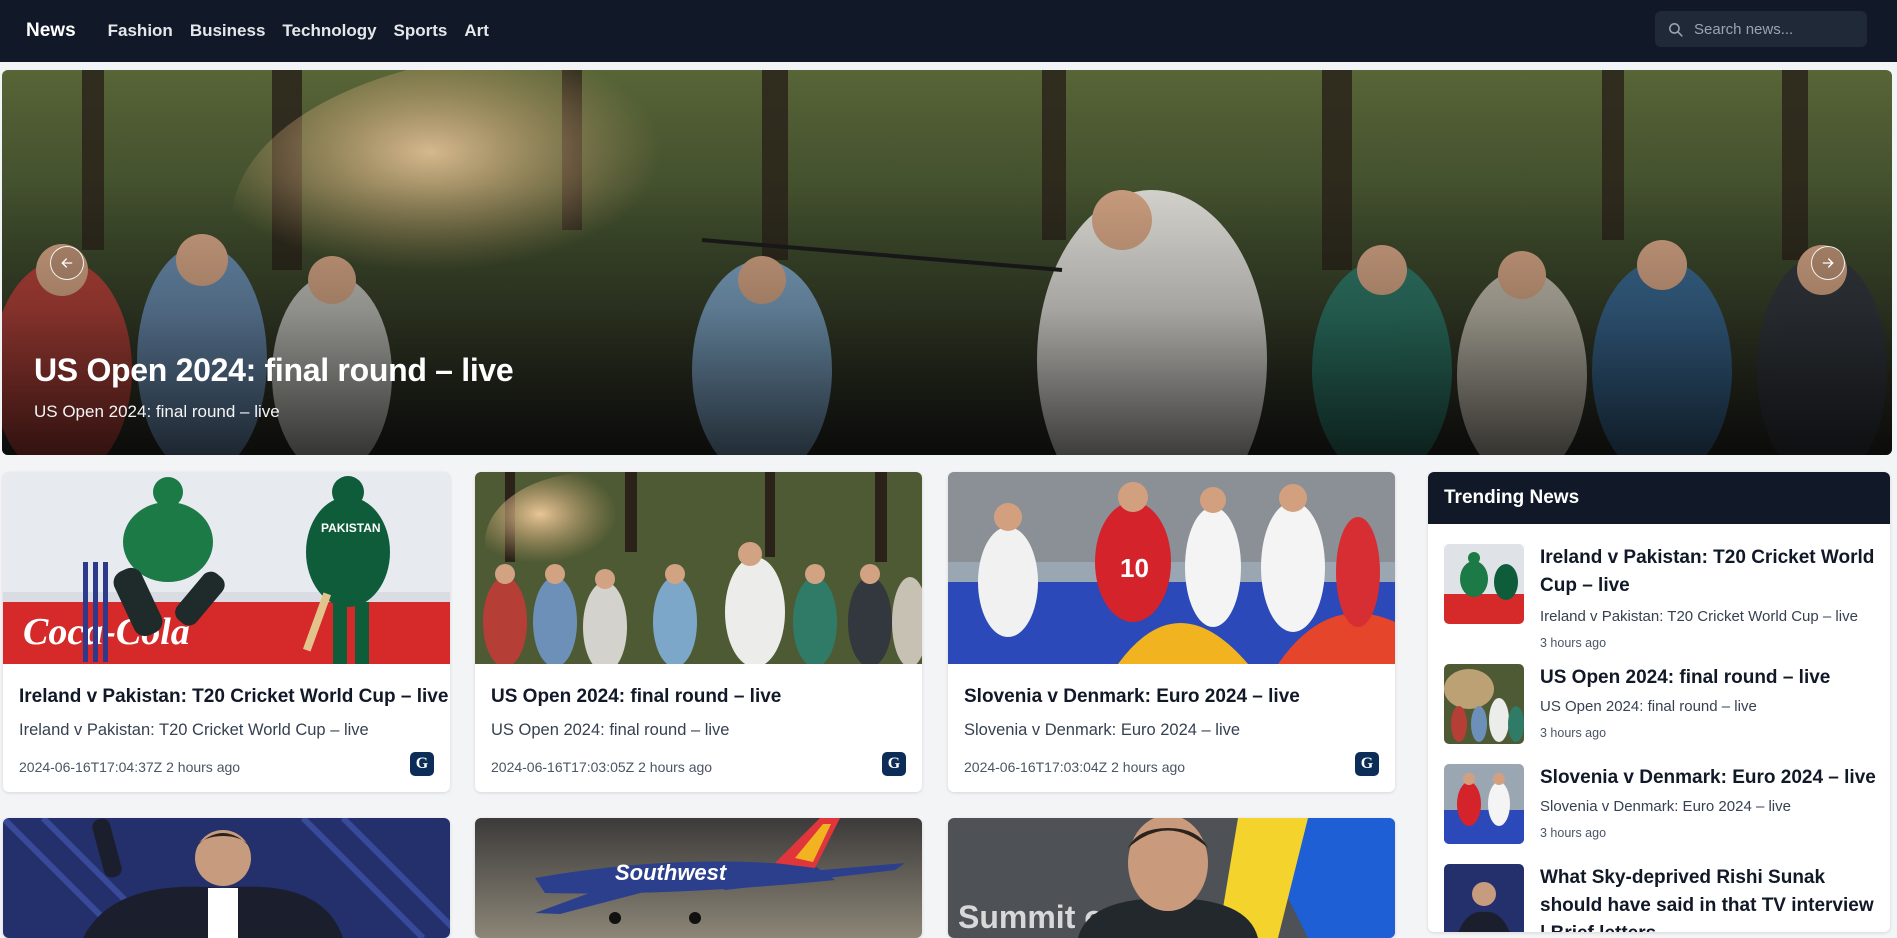 The image size is (1897, 938). Describe the element at coordinates (421, 31) in the screenshot. I see `nav-link-sports: Sports` at that location.